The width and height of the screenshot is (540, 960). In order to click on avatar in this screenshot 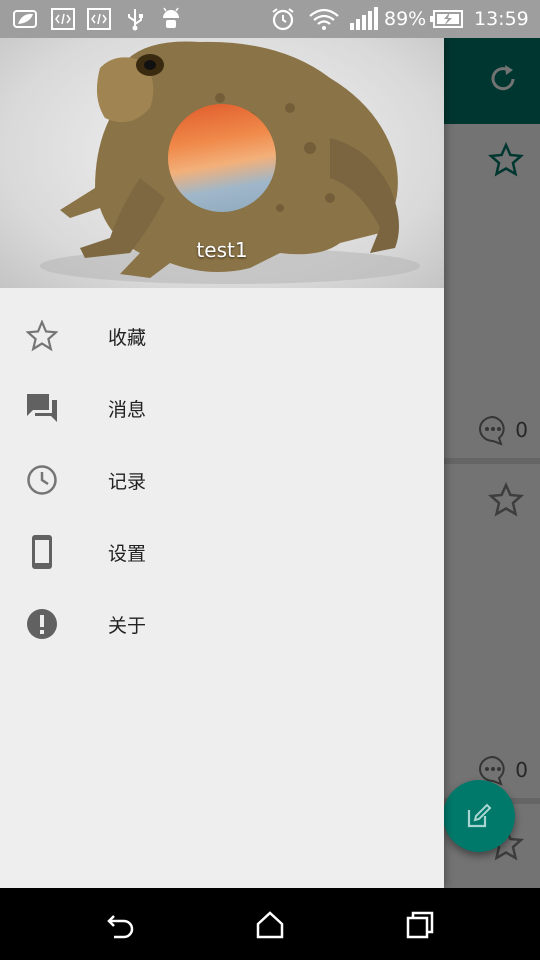, I will do `click(222, 158)`.